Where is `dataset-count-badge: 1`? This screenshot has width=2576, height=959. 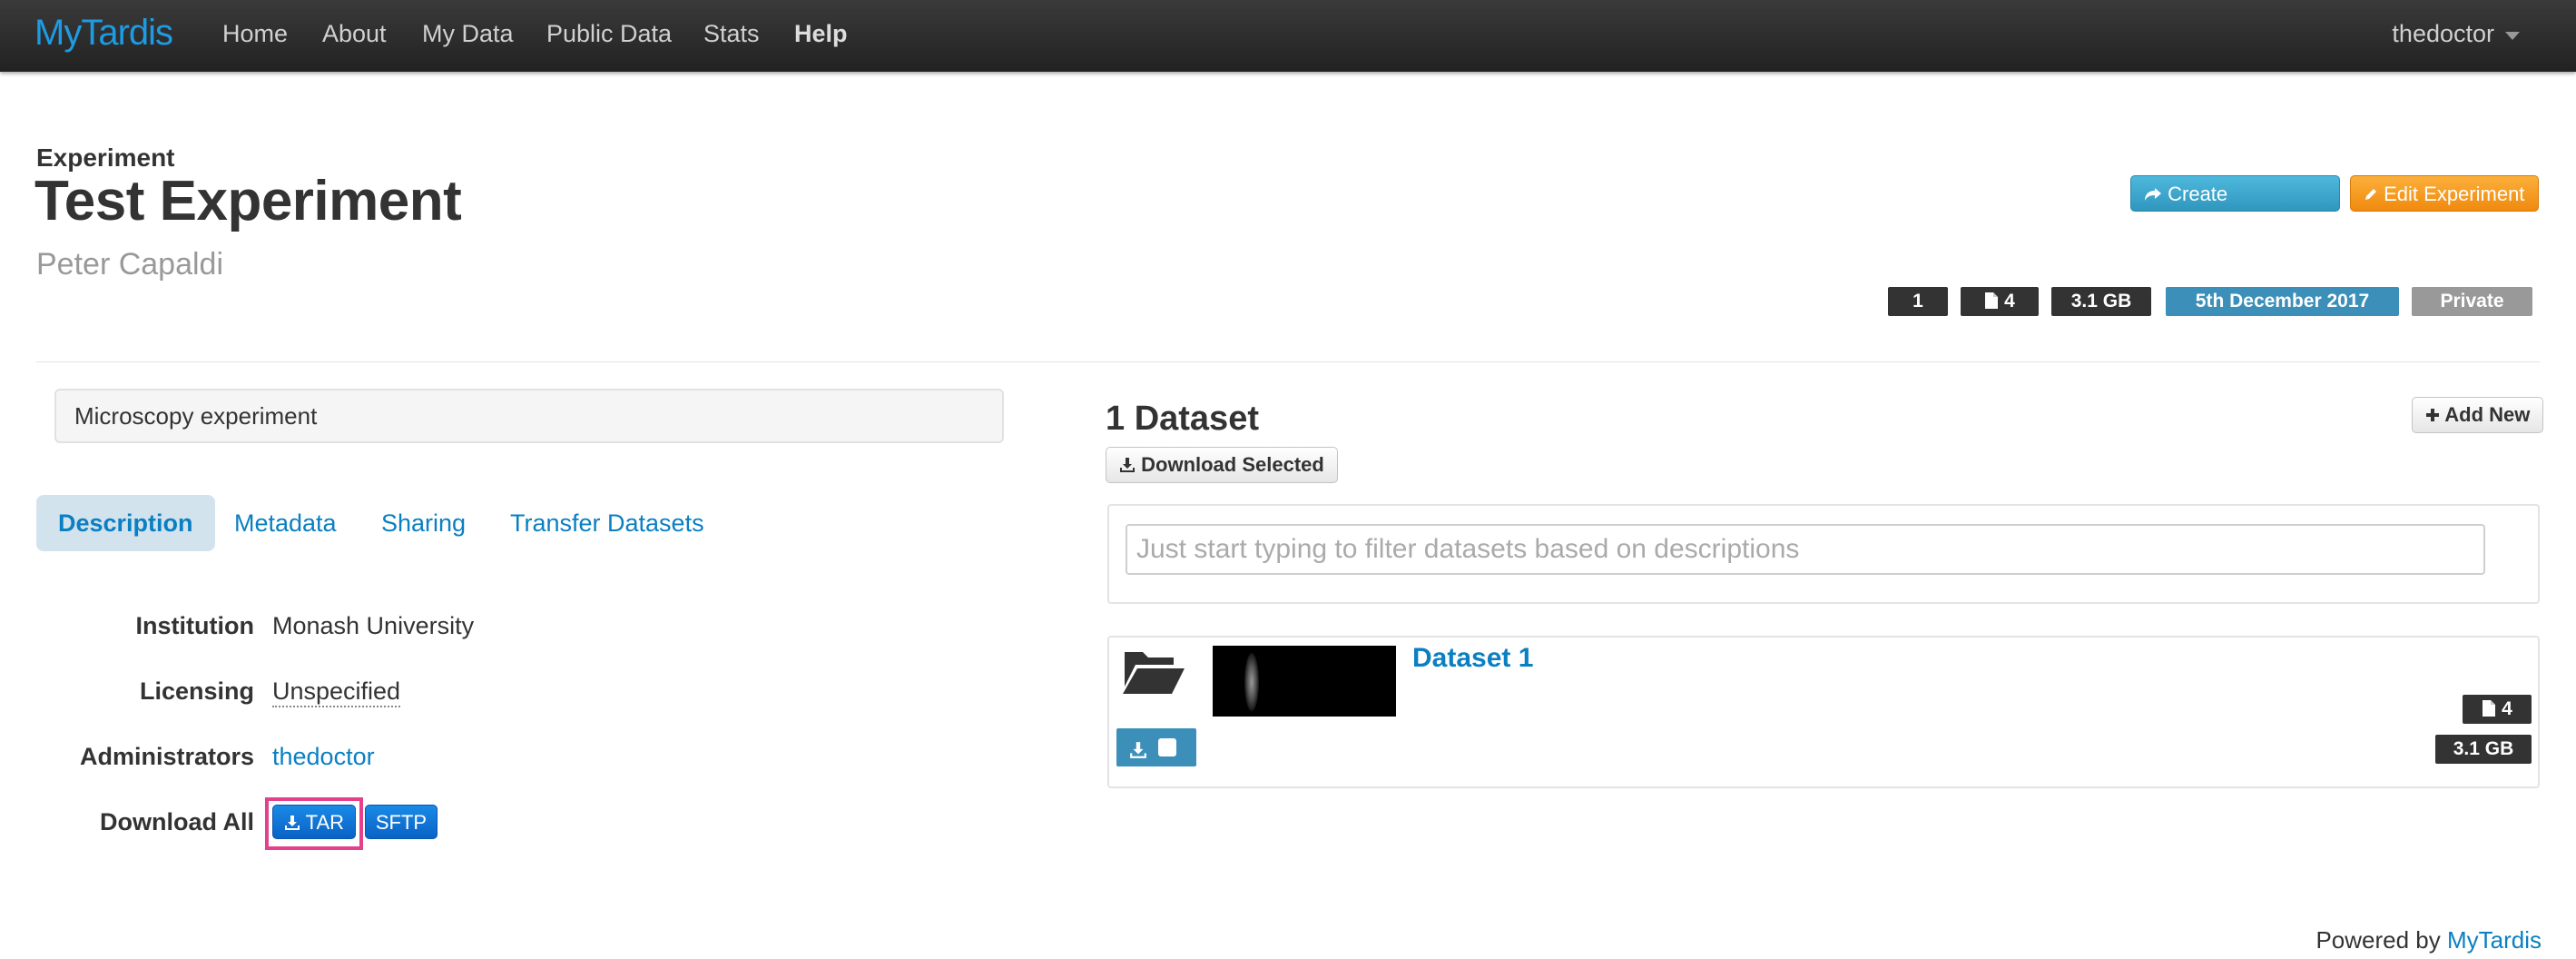 dataset-count-badge: 1 is located at coordinates (1918, 301).